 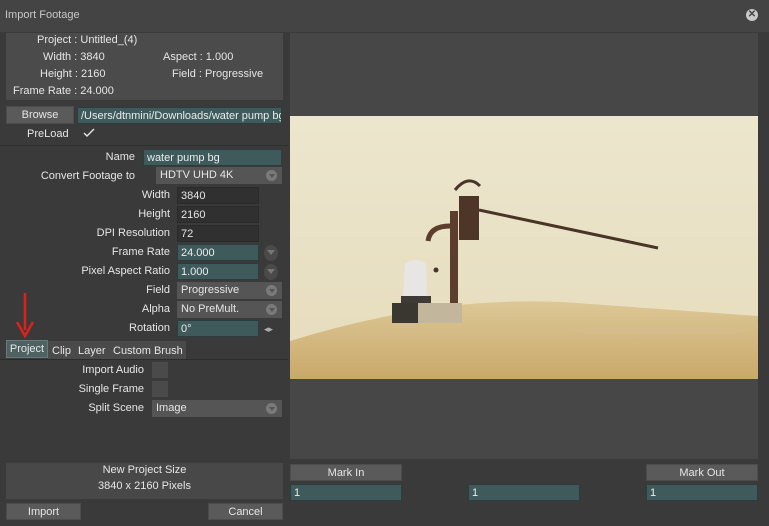 I want to click on info-height: Height : 2160, so click(x=73, y=74).